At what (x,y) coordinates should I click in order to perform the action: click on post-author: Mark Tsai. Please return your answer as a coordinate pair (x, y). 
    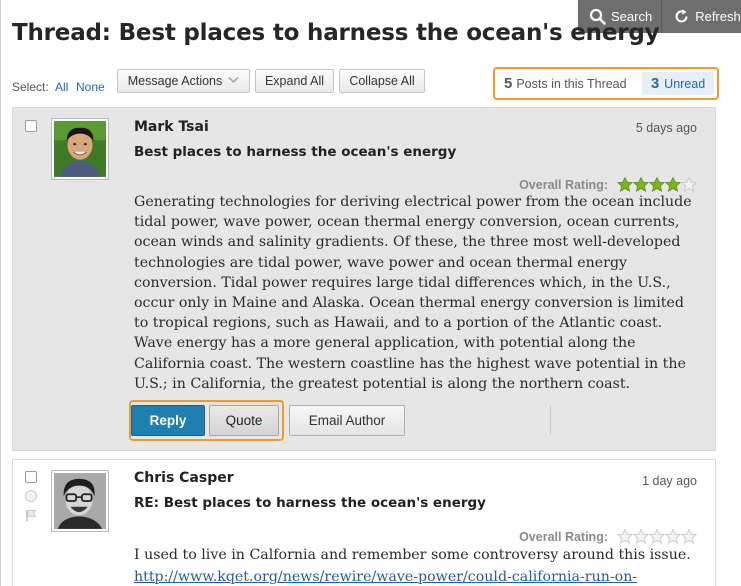
    Looking at the image, I should click on (171, 127).